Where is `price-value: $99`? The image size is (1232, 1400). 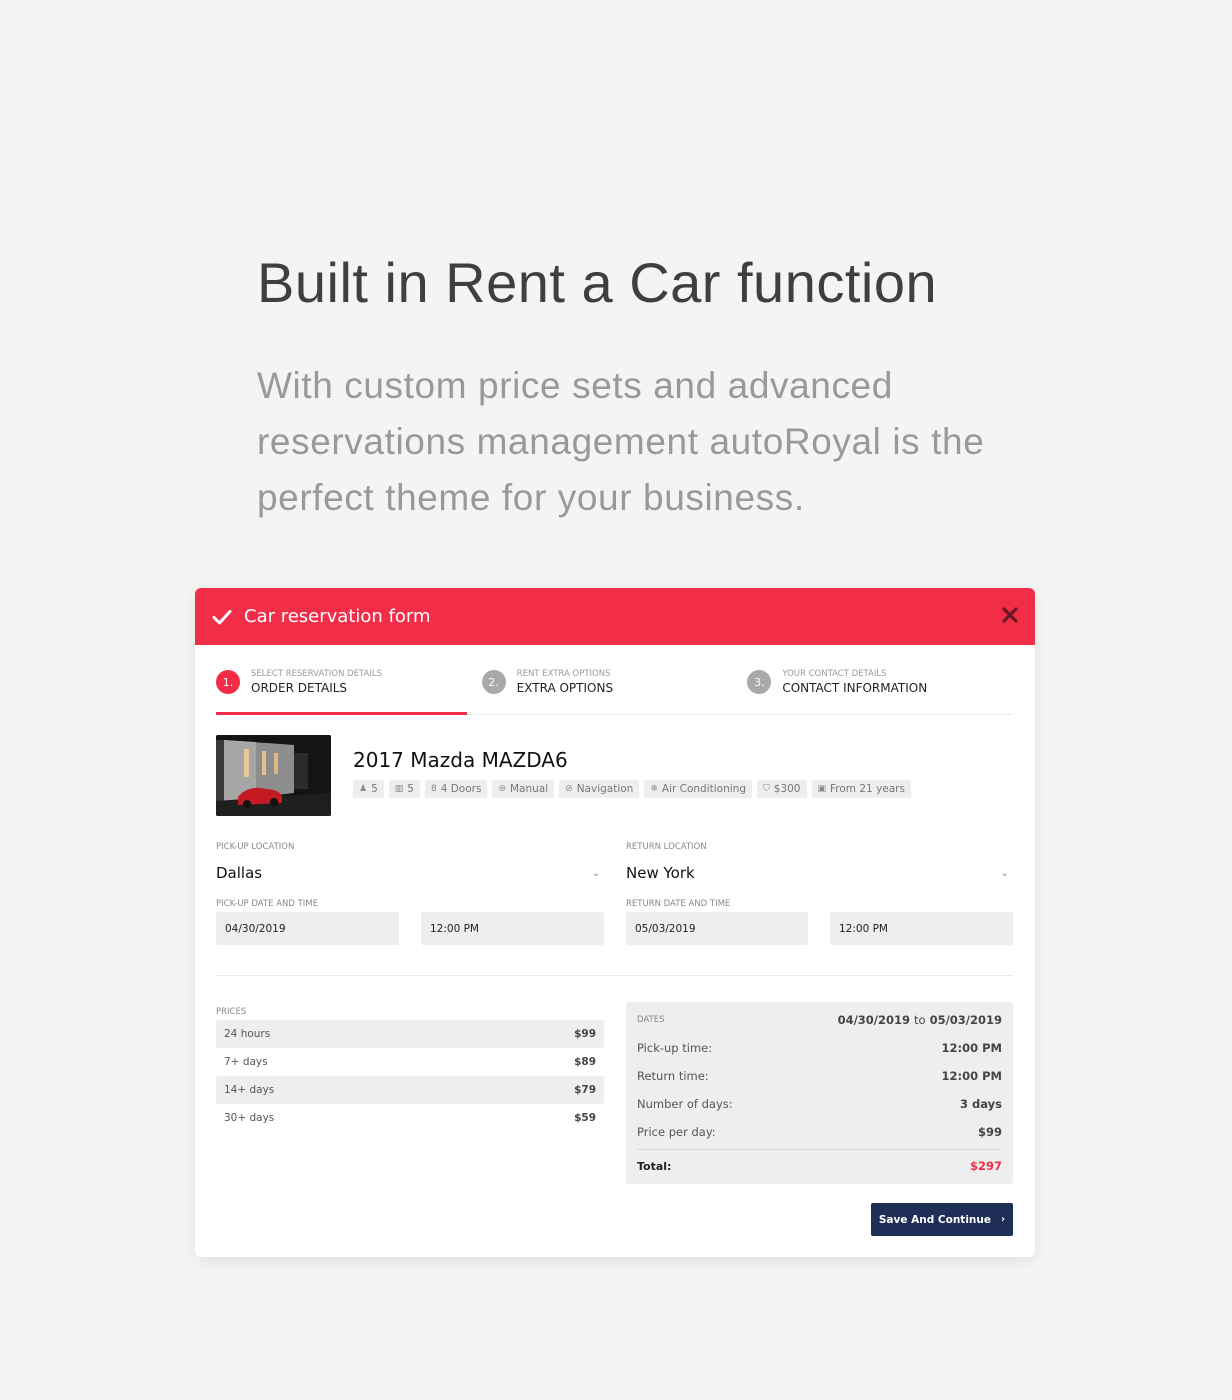
price-value: $99 is located at coordinates (585, 1034).